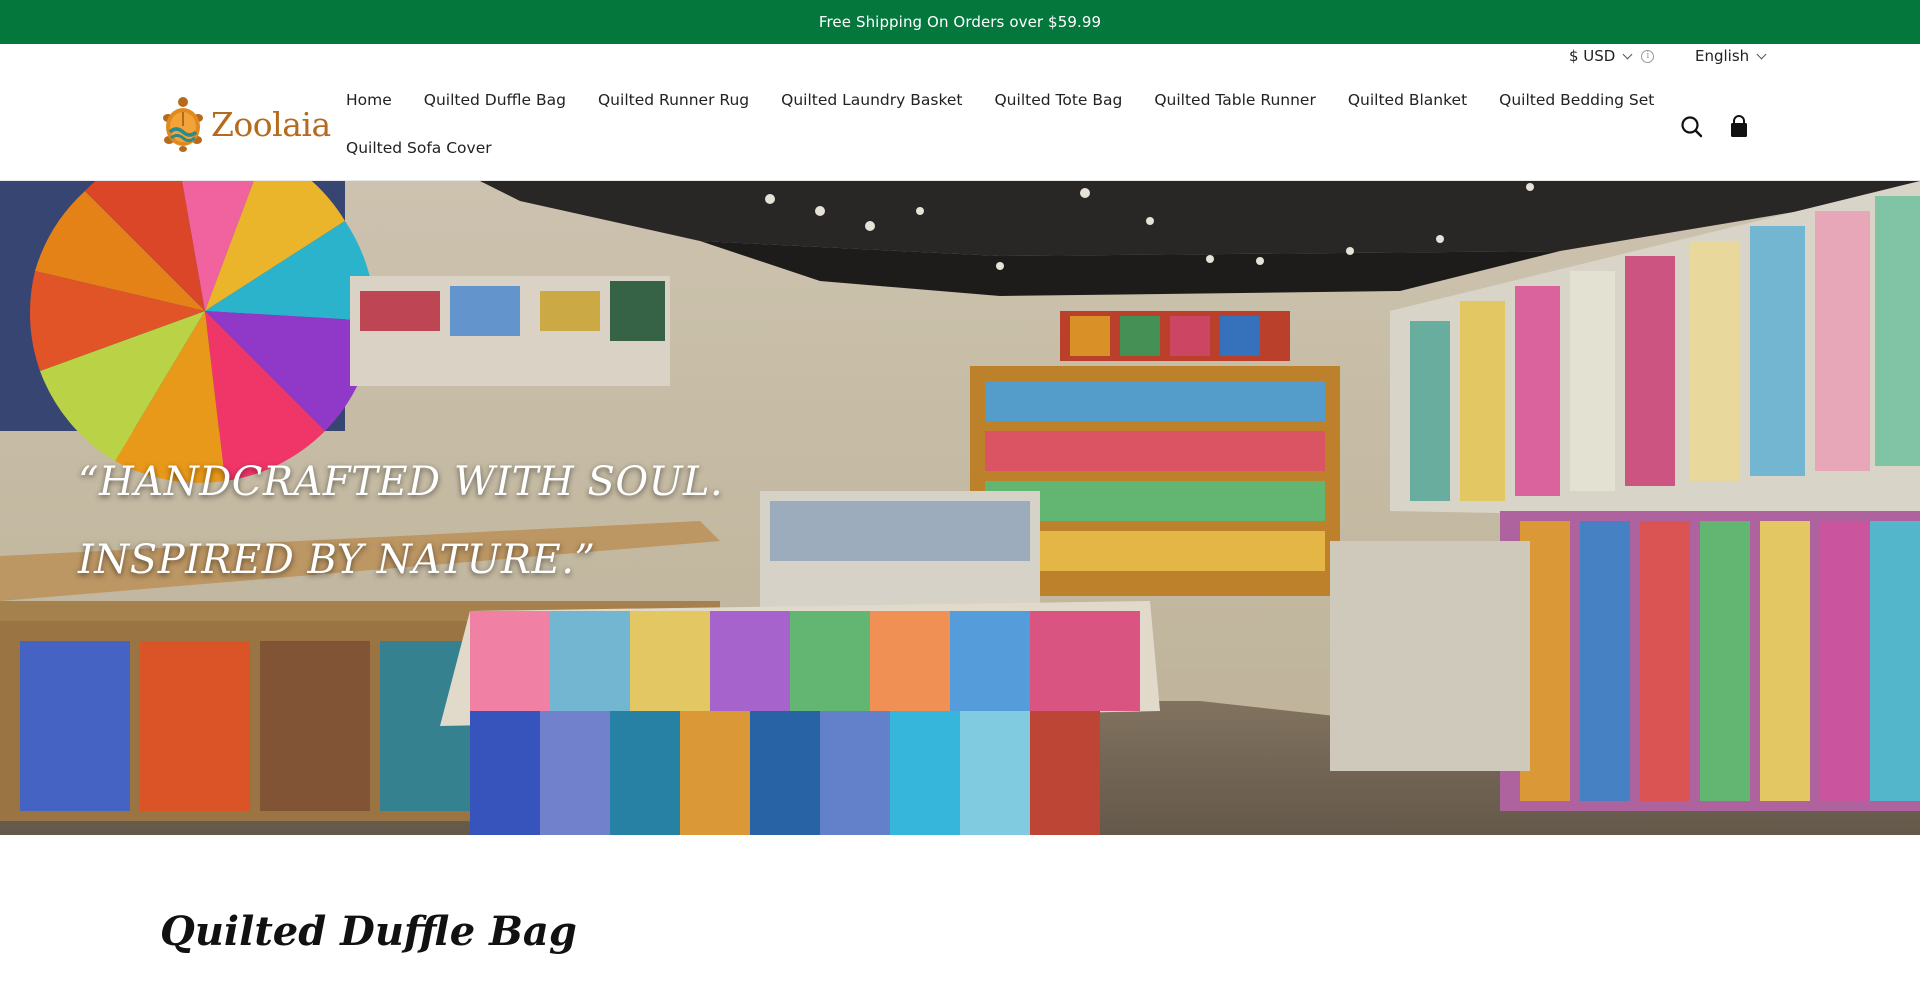  Describe the element at coordinates (401, 482) in the screenshot. I see `hero-quote-line-1: “HANDCRAFTED WITH SOUL.` at that location.